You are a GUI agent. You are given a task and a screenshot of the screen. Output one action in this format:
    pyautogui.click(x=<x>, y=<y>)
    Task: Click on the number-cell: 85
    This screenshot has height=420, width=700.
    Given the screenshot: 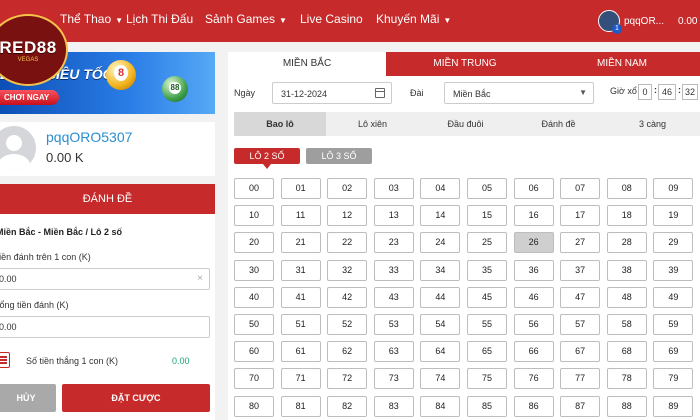 What is the action you would take?
    pyautogui.click(x=487, y=406)
    